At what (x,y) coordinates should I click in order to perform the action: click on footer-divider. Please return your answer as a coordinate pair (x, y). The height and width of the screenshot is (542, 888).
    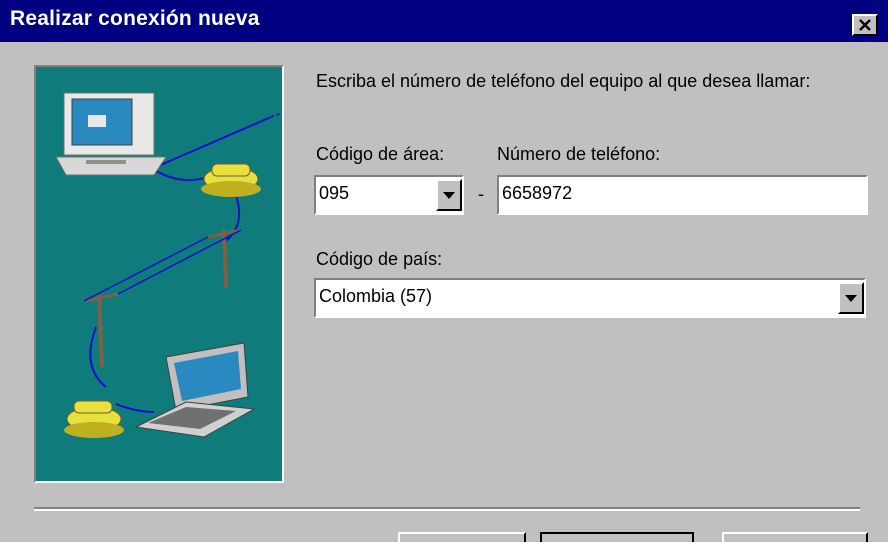
    Looking at the image, I should click on (447, 509).